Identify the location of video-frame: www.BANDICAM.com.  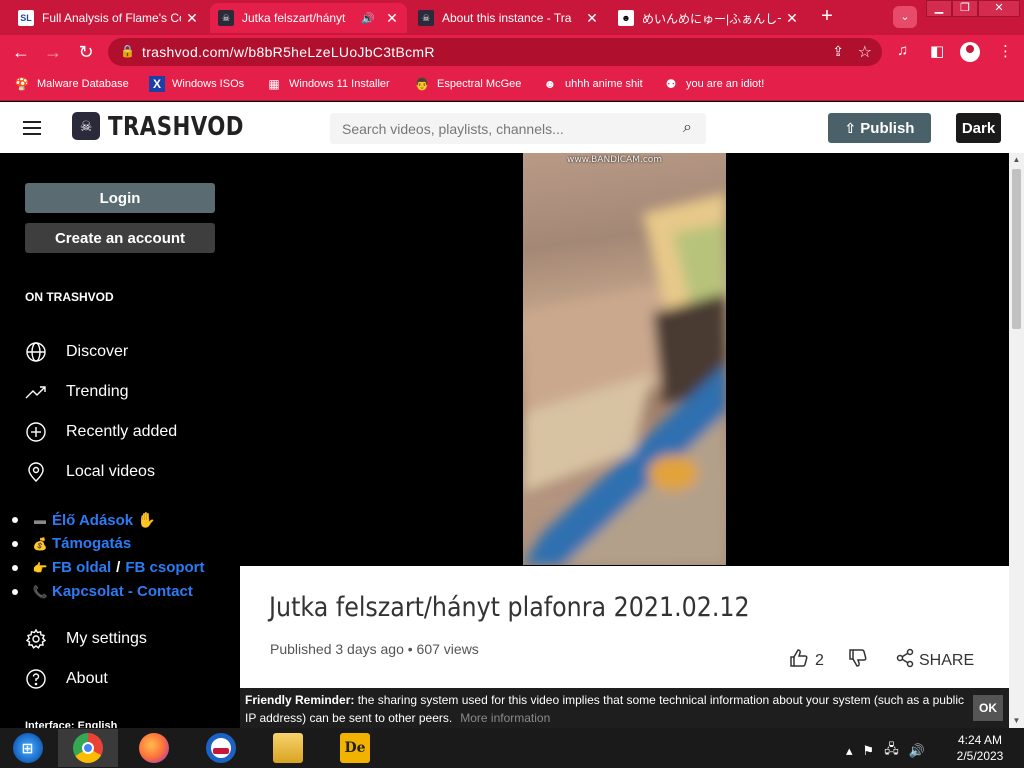
(624, 359).